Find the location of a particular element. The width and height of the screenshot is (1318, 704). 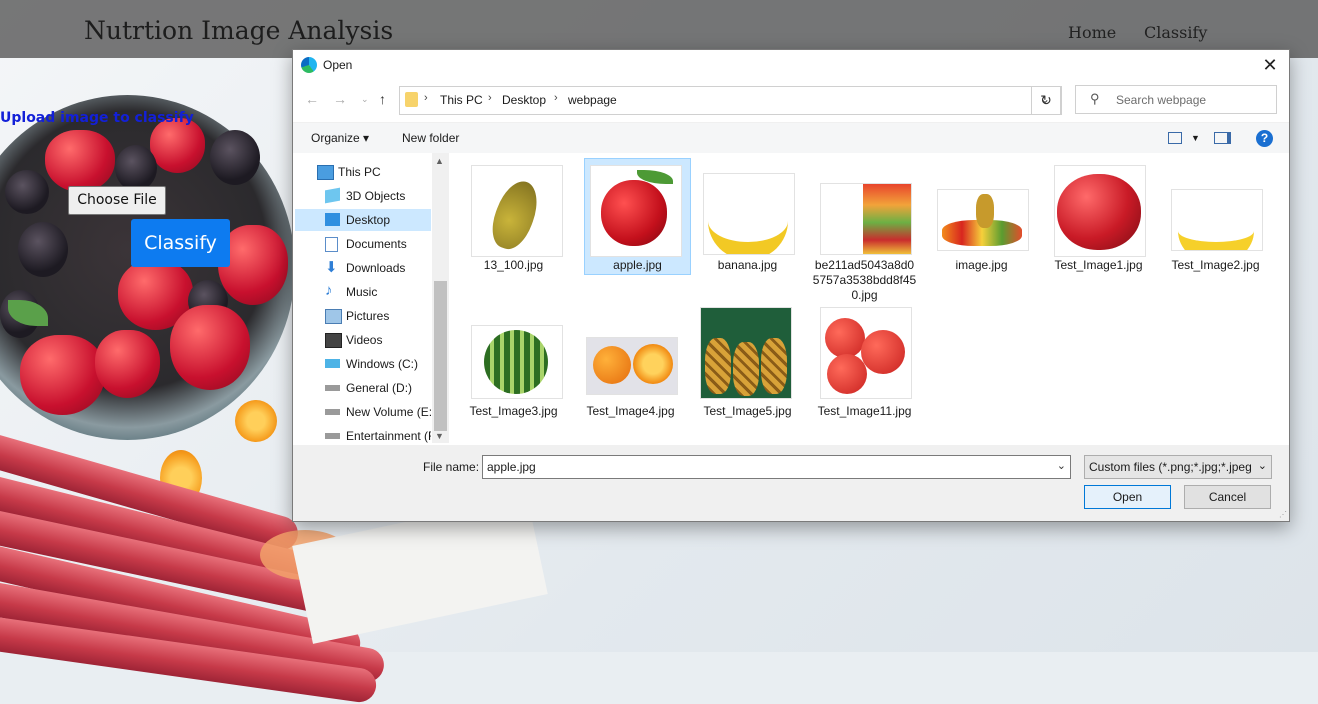

breadcrumb-desktop: Desktop is located at coordinates (524, 100).